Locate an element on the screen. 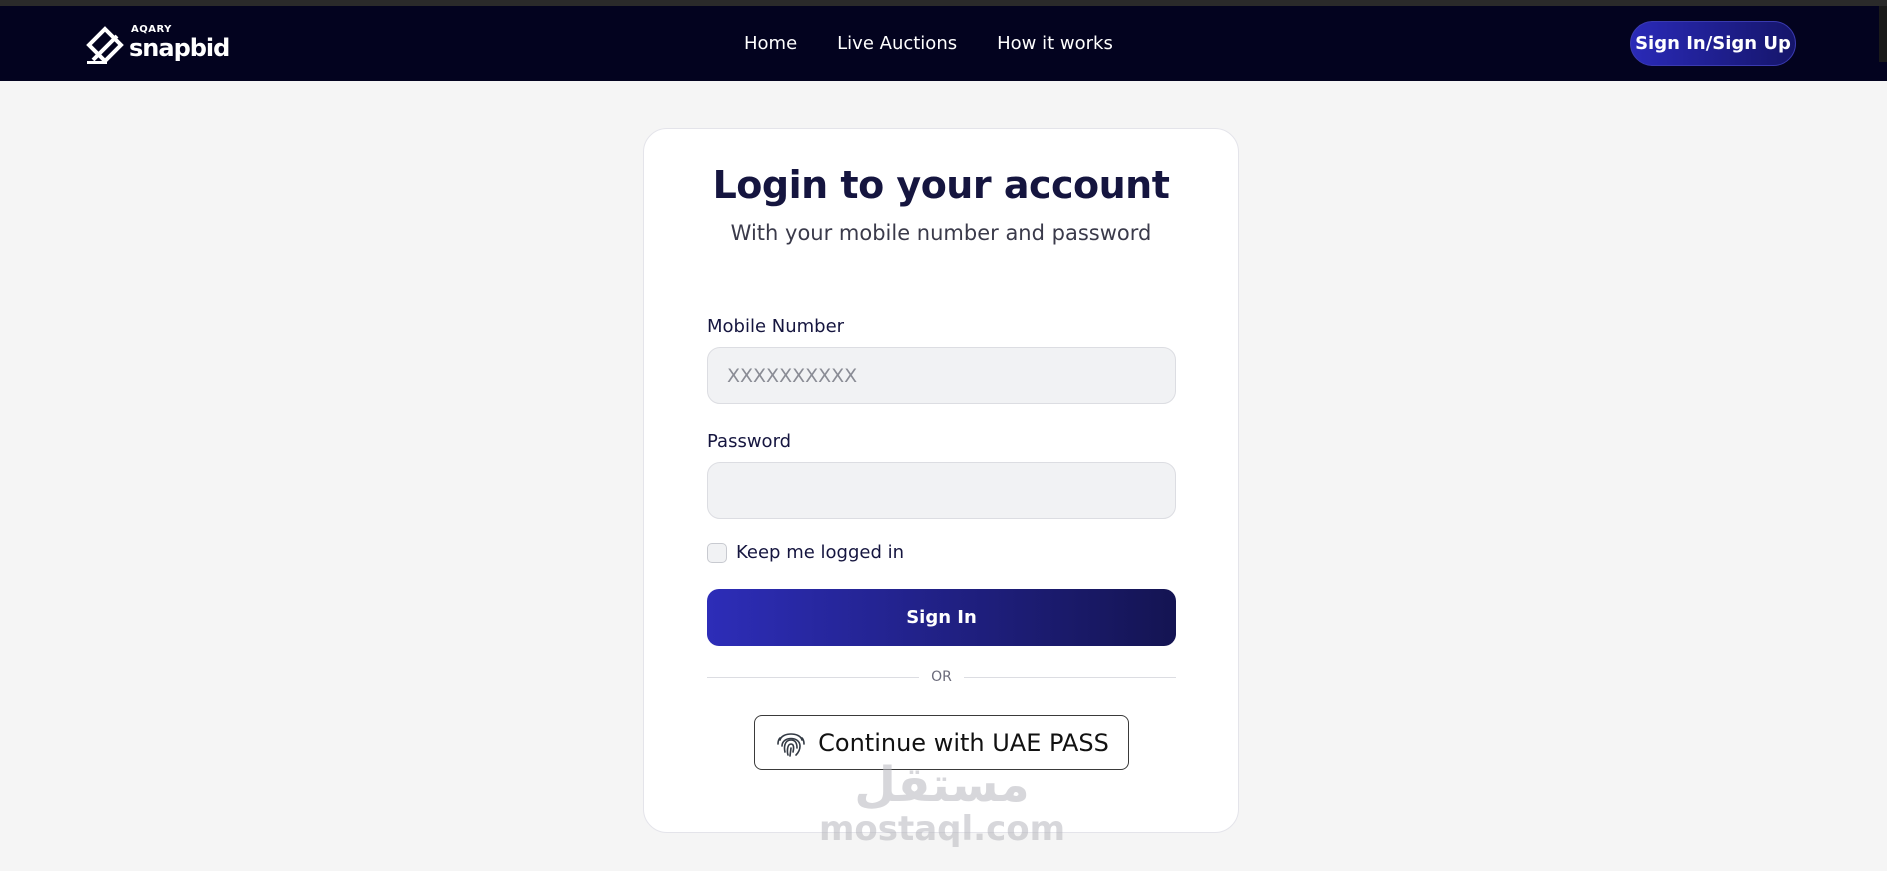  site-logo: AQARY snapbid is located at coordinates (157, 46).